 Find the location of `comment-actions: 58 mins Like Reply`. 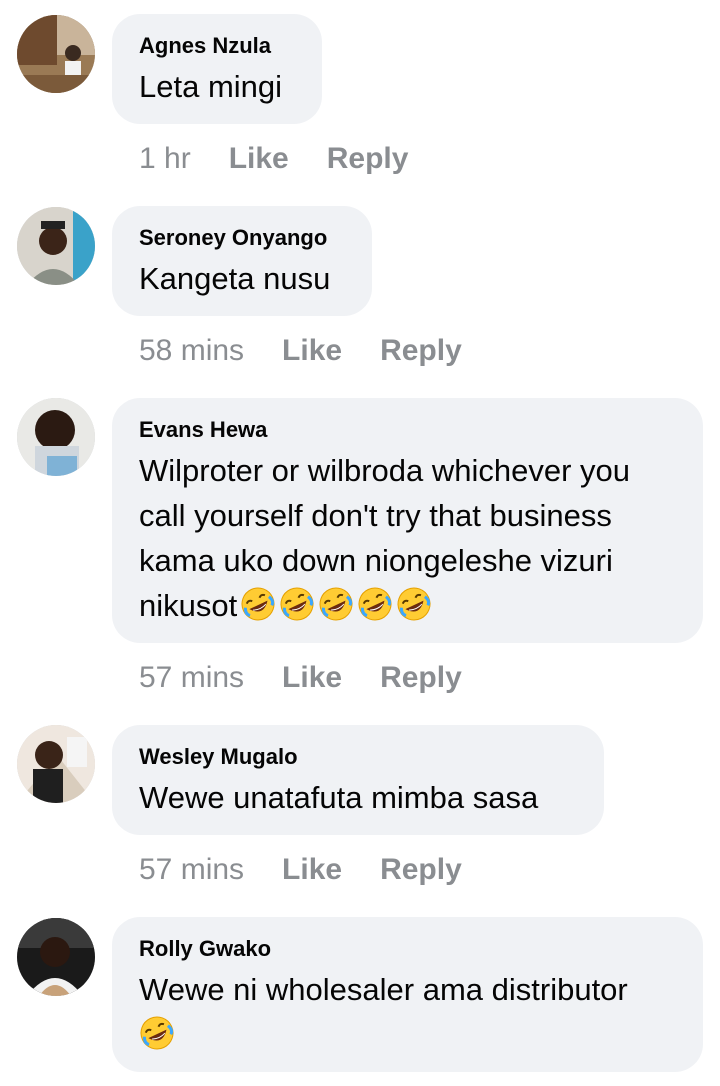

comment-actions: 58 mins Like Reply is located at coordinates (300, 351).